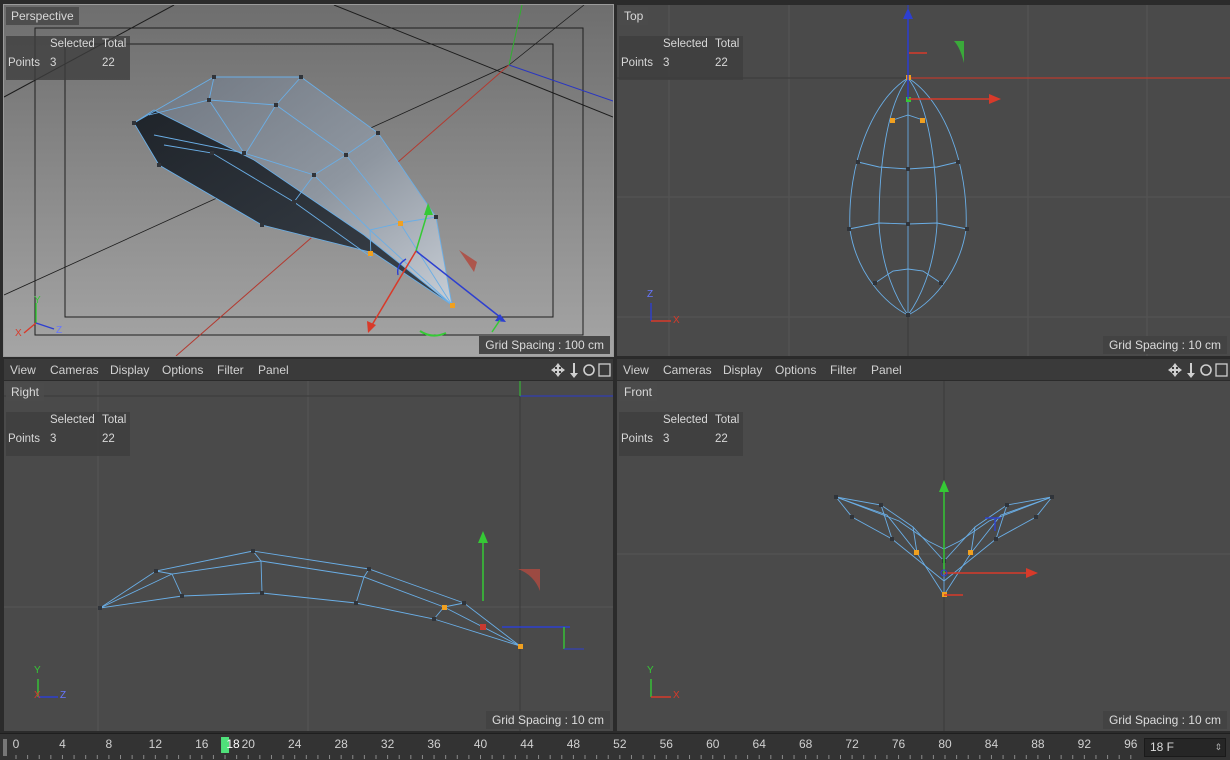  What do you see at coordinates (527, 744) in the screenshot?
I see `timeline-tick-label: 44` at bounding box center [527, 744].